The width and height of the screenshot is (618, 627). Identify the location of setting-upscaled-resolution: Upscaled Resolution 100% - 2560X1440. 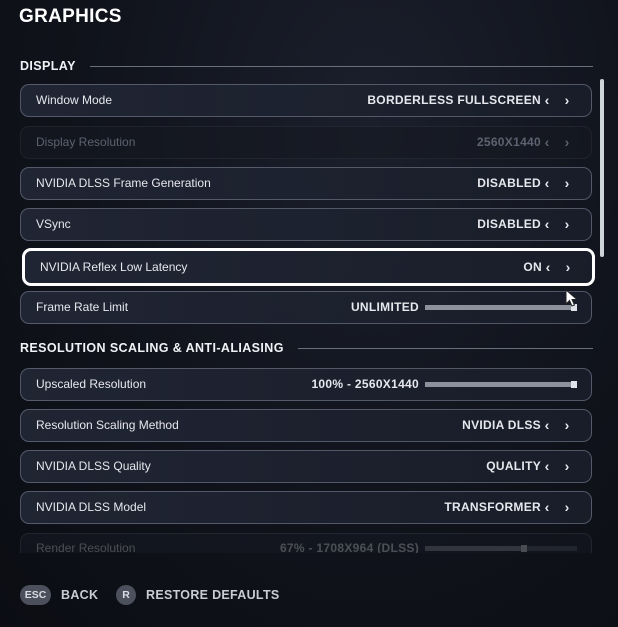
(306, 384).